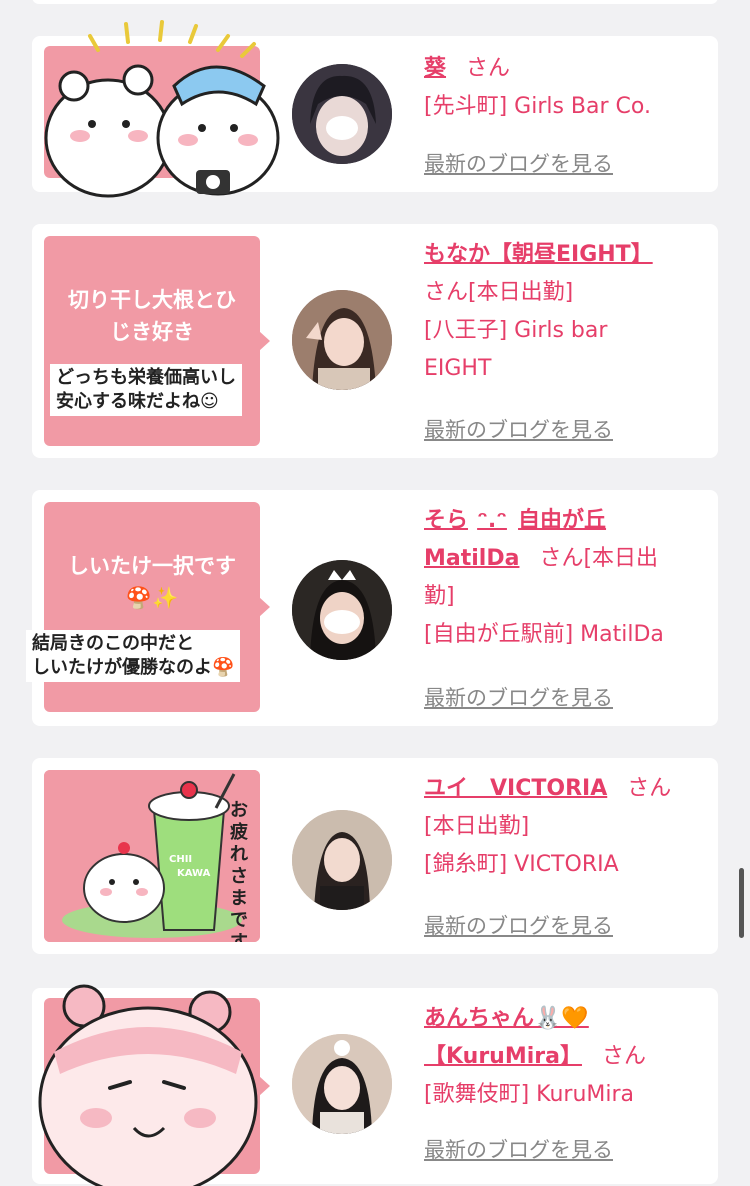 The height and width of the screenshot is (1186, 750). What do you see at coordinates (521, 864) in the screenshot?
I see `shop-label: [錦糸町] VICTORIA` at bounding box center [521, 864].